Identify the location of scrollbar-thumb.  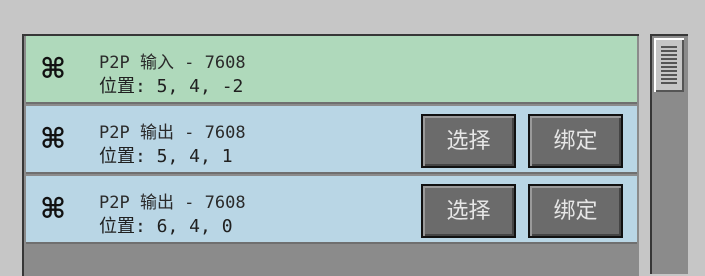
(669, 65).